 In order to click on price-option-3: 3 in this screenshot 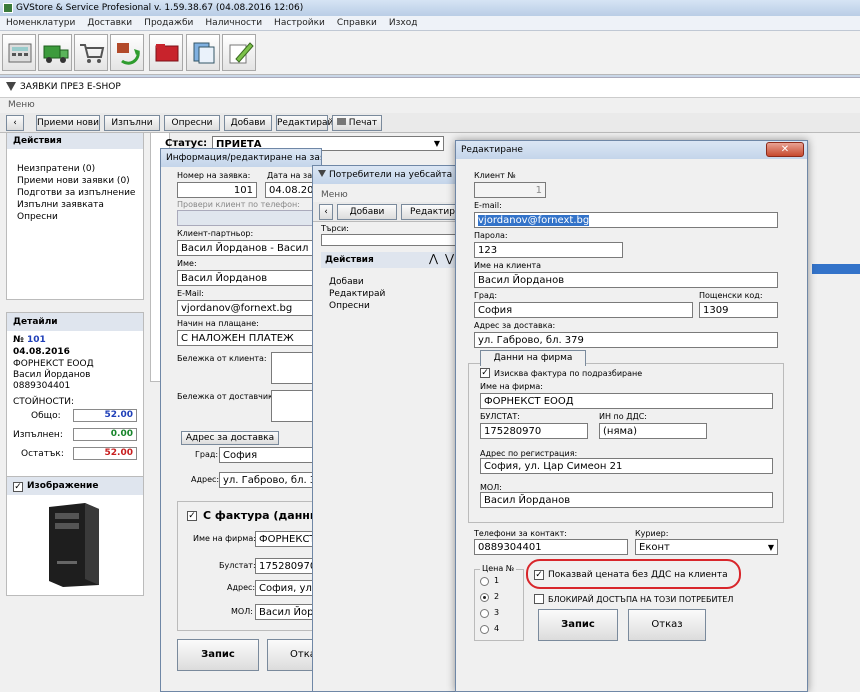, I will do `click(497, 612)`.